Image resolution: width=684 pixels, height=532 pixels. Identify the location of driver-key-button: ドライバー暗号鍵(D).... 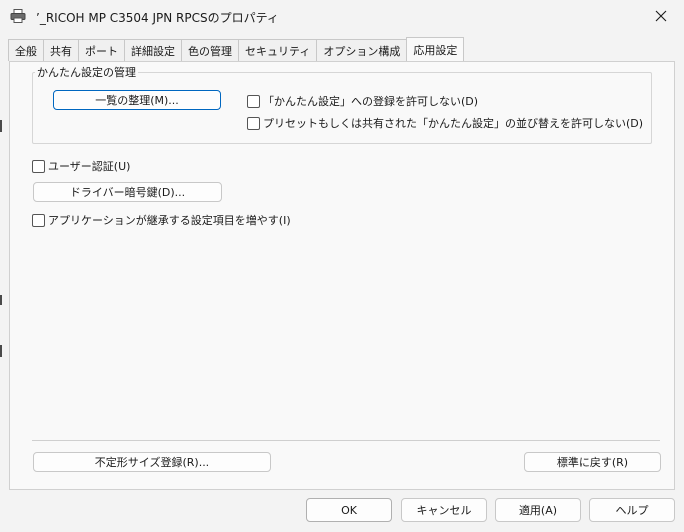
(127, 192).